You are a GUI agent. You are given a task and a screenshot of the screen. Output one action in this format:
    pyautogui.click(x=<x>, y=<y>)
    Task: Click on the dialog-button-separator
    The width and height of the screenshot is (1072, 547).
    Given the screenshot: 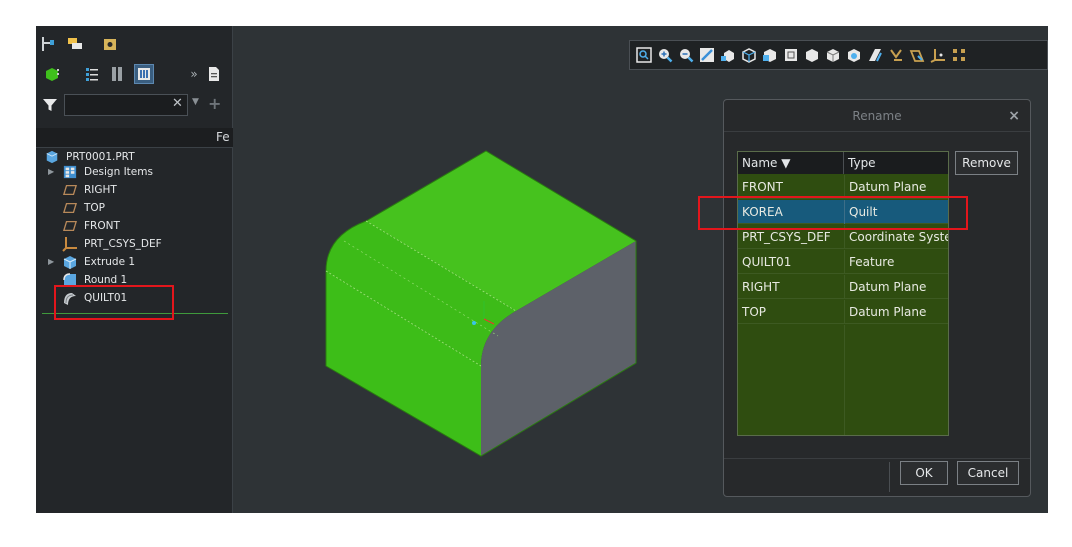 What is the action you would take?
    pyautogui.click(x=889, y=477)
    